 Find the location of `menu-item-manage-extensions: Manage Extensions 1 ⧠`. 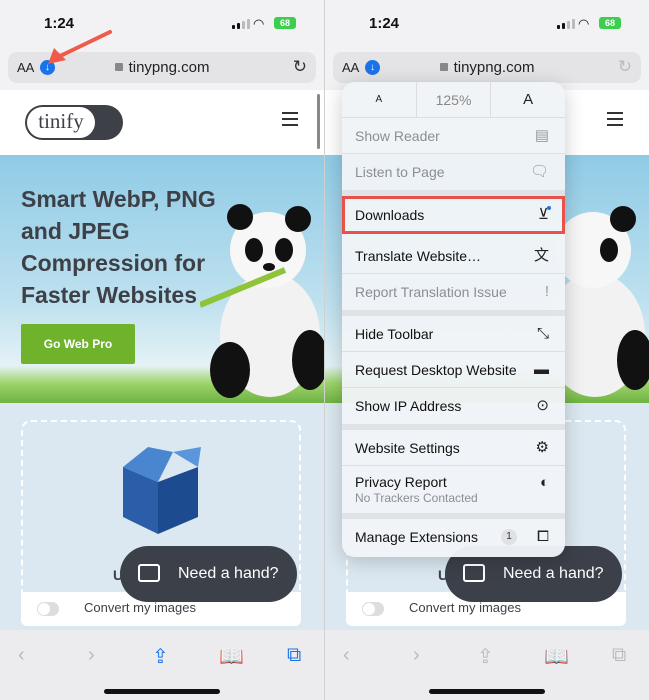

menu-item-manage-extensions: Manage Extensions 1 ⧠ is located at coordinates (453, 537).